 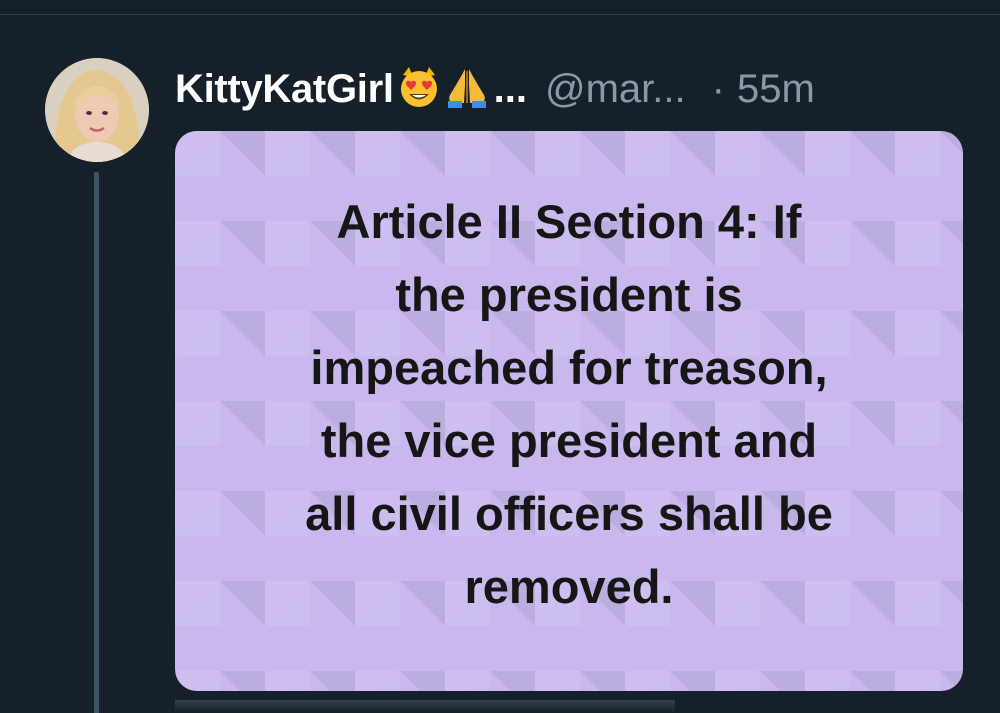 What do you see at coordinates (425, 706) in the screenshot?
I see `next-content-fade` at bounding box center [425, 706].